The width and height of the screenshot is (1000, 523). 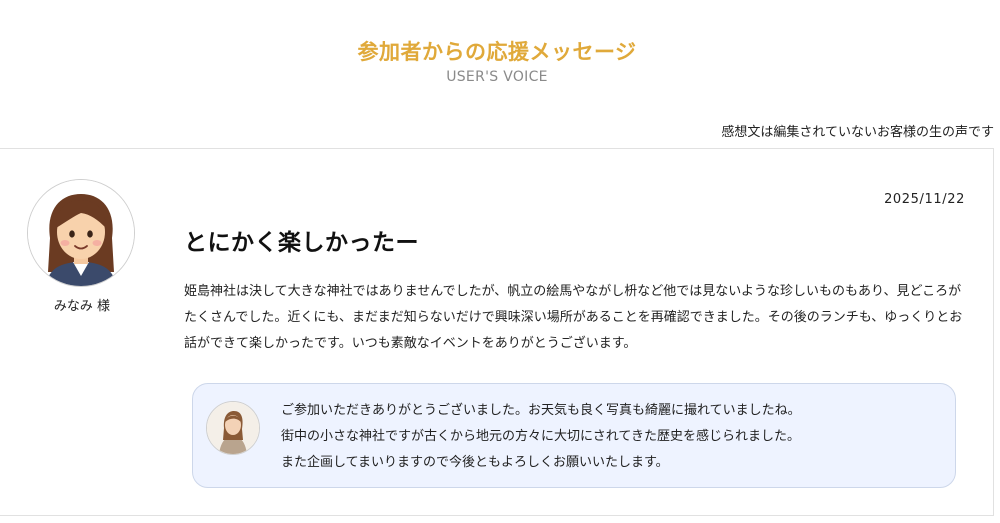 What do you see at coordinates (301, 243) in the screenshot?
I see `review-title: とにかく楽しかったー` at bounding box center [301, 243].